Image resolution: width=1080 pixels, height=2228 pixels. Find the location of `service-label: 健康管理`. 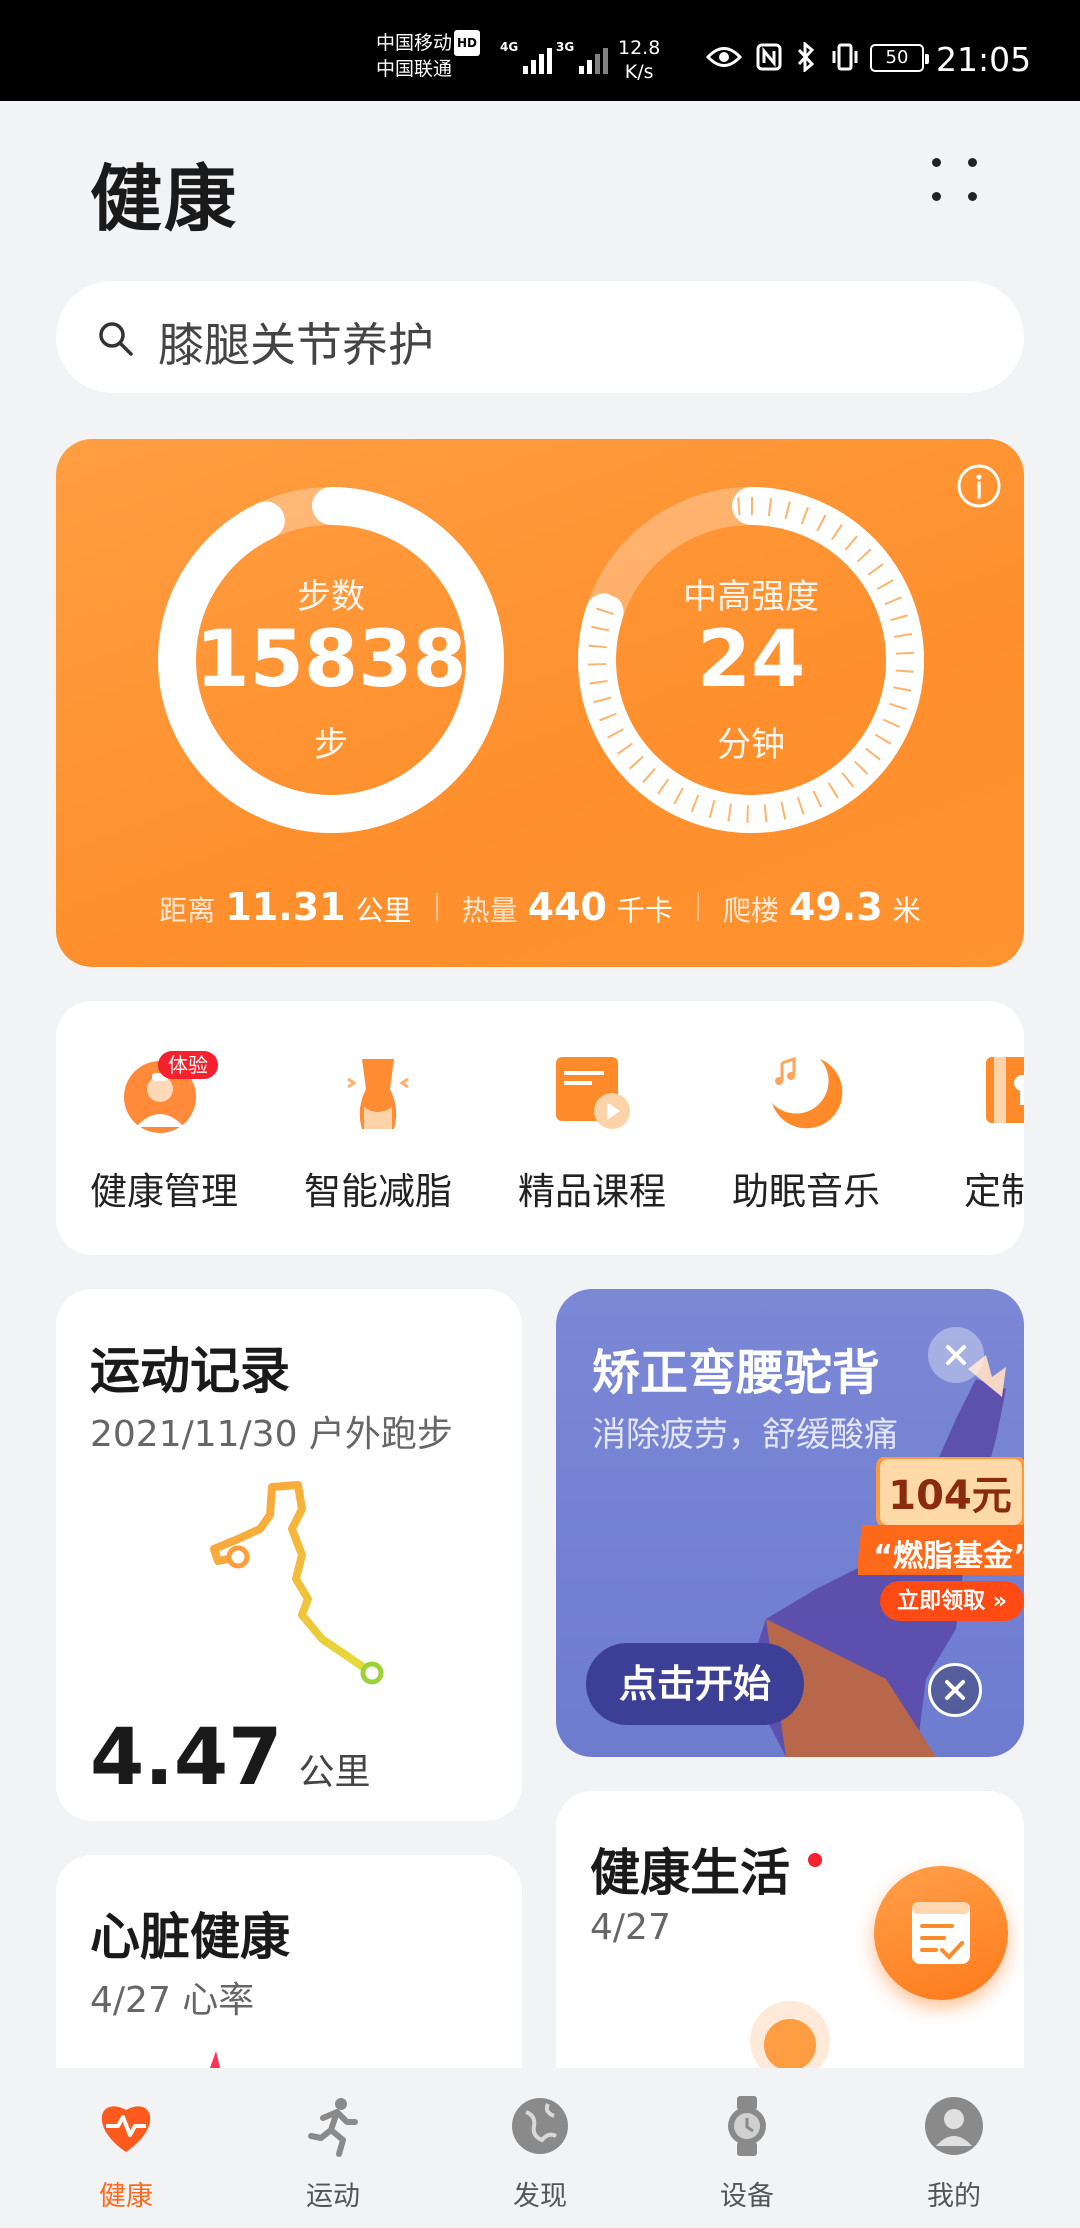

service-label: 健康管理 is located at coordinates (164, 1191).